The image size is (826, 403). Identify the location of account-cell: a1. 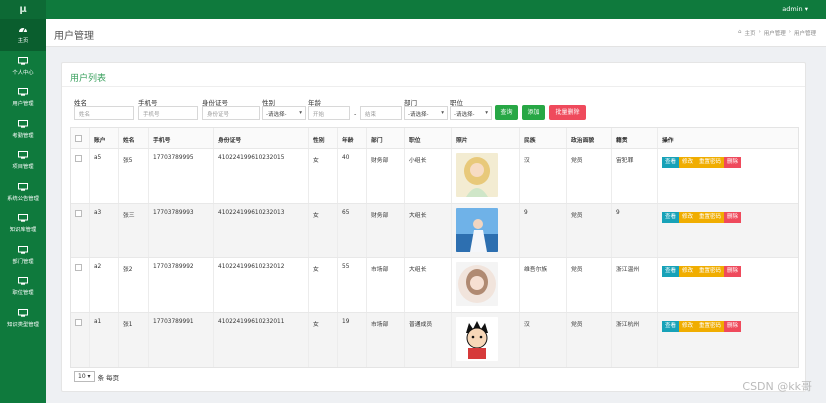
(104, 339).